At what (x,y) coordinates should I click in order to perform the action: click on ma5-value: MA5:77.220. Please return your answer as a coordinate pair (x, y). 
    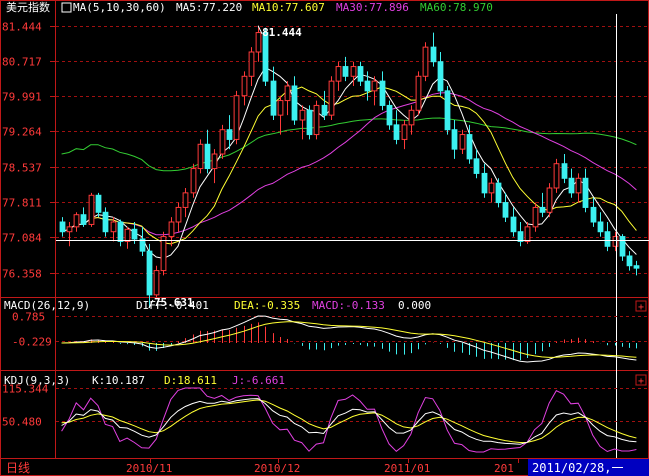
    Looking at the image, I should click on (209, 7).